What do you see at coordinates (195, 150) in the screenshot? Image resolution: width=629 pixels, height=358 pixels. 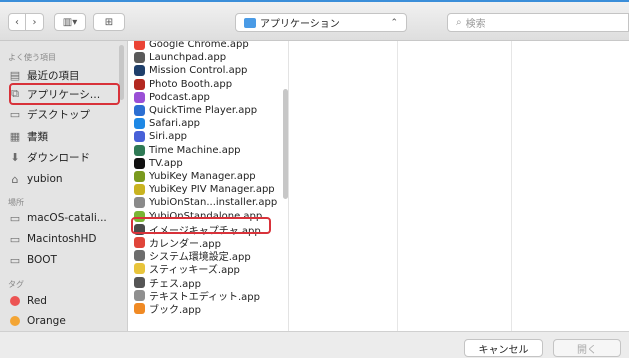 I see `file-item-label: Time Machine.app` at bounding box center [195, 150].